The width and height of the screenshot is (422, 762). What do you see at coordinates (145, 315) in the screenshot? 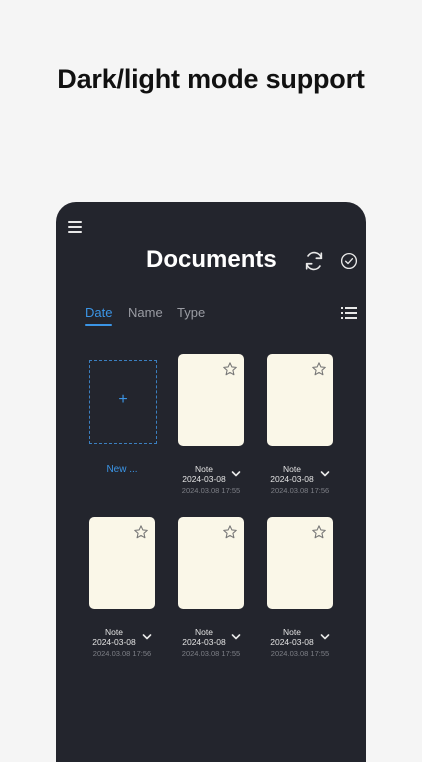
I see `tab-name: Name` at bounding box center [145, 315].